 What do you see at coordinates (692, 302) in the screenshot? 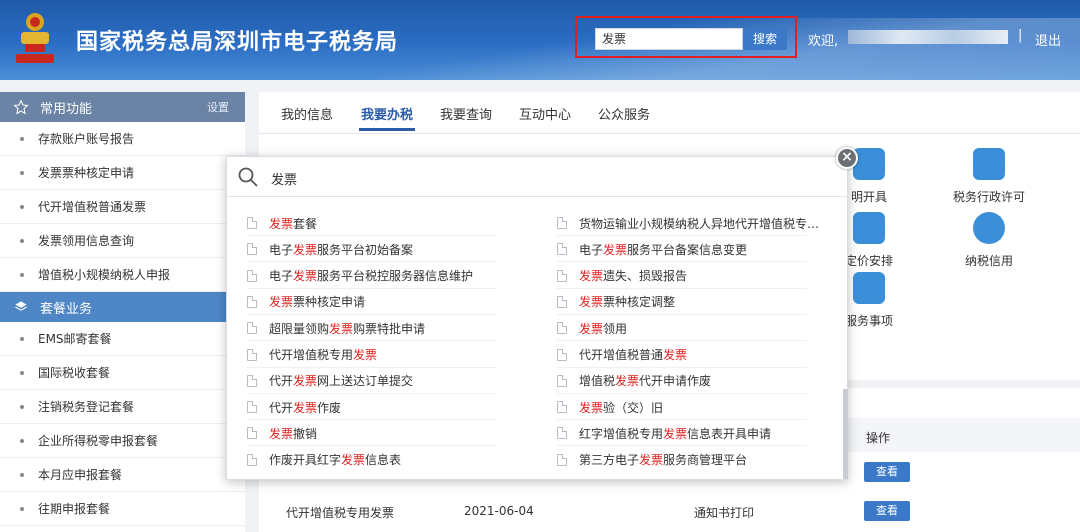
I see `search-result-item: 发票票种核定调整` at bounding box center [692, 302].